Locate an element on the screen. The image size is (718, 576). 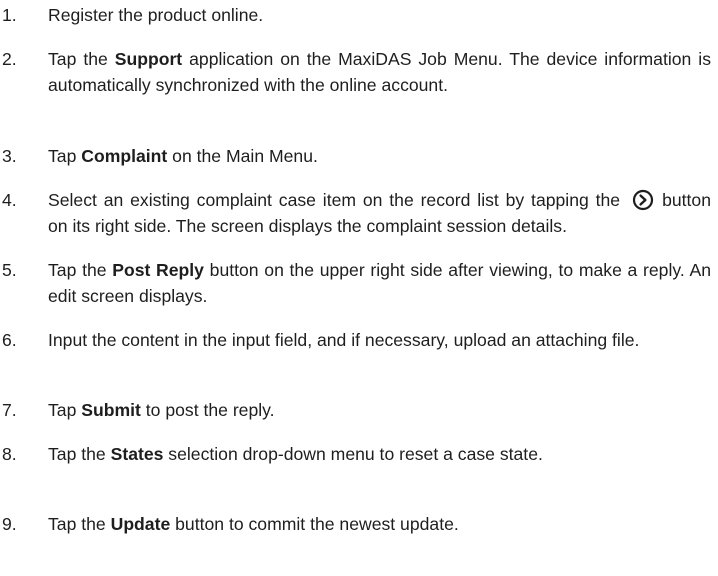
step-text-part: button to commit the newest update. is located at coordinates (314, 524).